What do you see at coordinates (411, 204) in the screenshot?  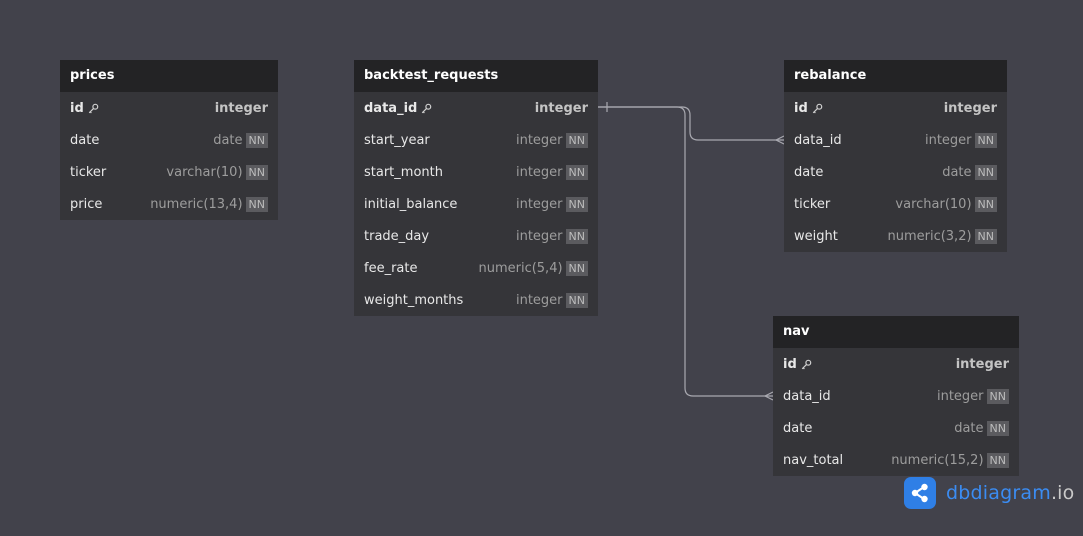 I see `field-name: initial_balance` at bounding box center [411, 204].